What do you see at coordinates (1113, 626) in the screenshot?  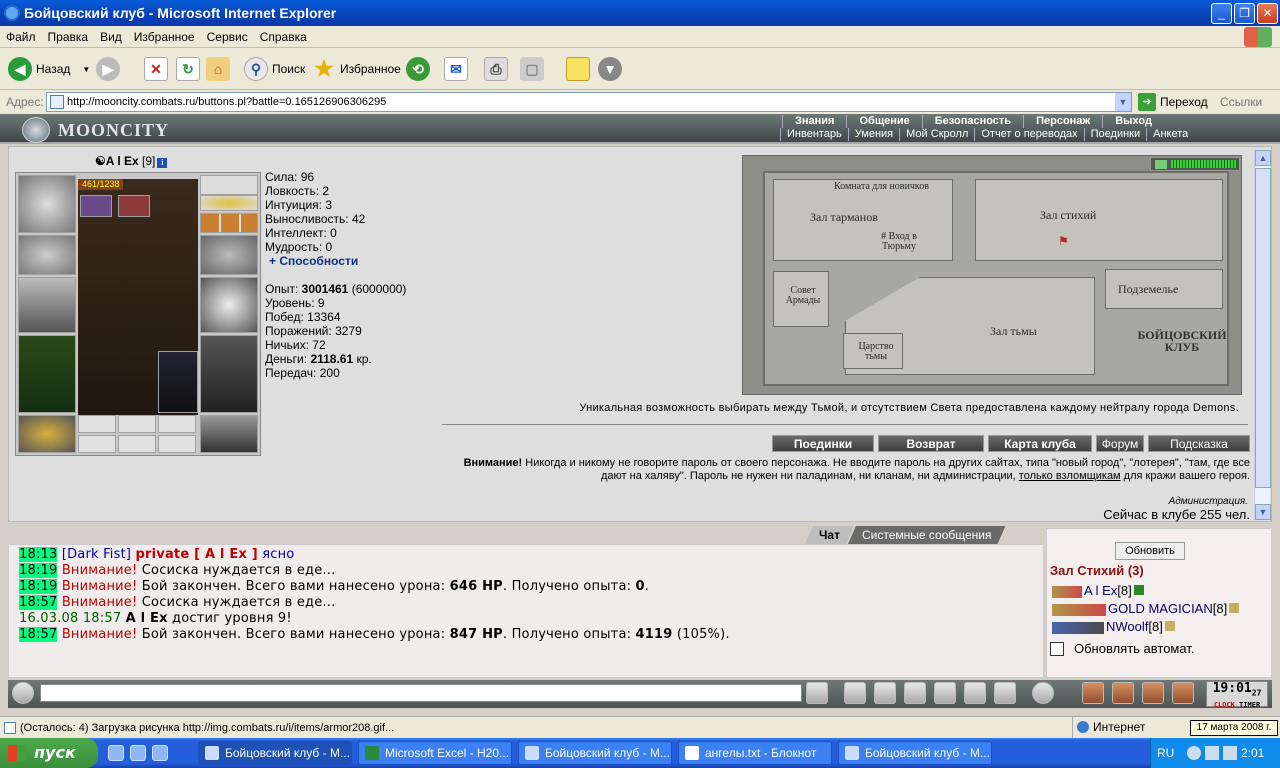 I see `player-row: NWoolf[8]` at bounding box center [1113, 626].